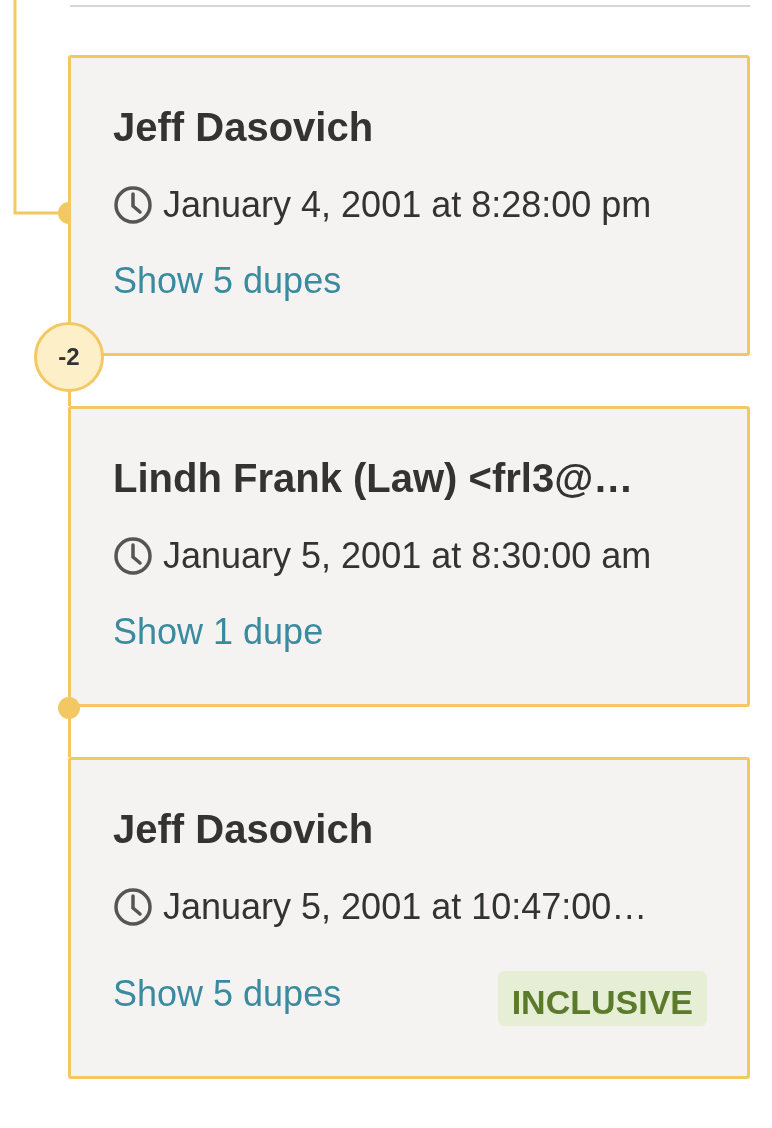 Image resolution: width=772 pixels, height=1128 pixels. I want to click on count-badge: -2, so click(69, 357).